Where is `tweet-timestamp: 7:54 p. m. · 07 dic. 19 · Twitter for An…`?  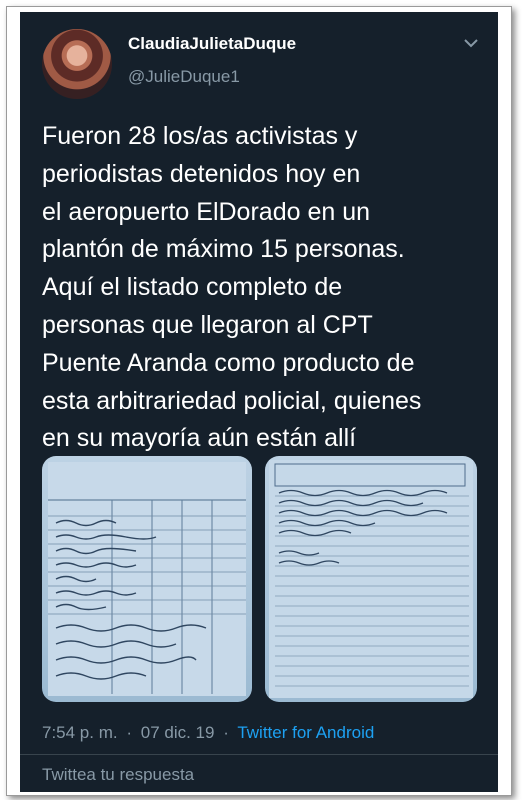 tweet-timestamp: 7:54 p. m. · 07 dic. 19 · Twitter for An… is located at coordinates (208, 733).